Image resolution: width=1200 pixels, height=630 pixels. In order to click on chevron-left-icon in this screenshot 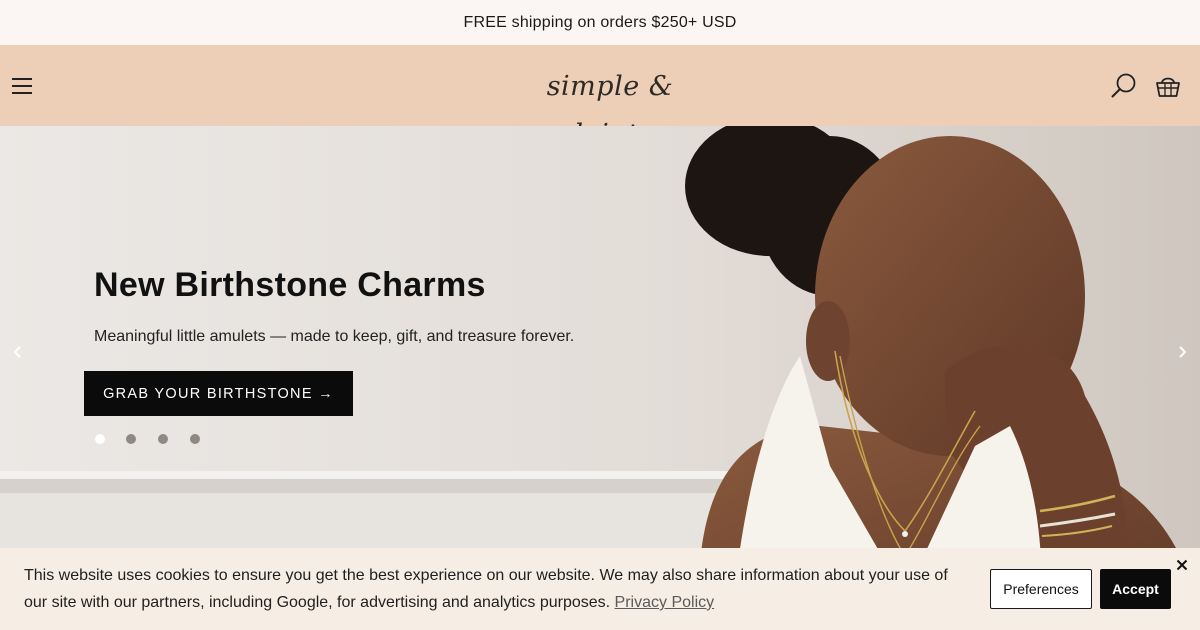, I will do `click(18, 352)`.